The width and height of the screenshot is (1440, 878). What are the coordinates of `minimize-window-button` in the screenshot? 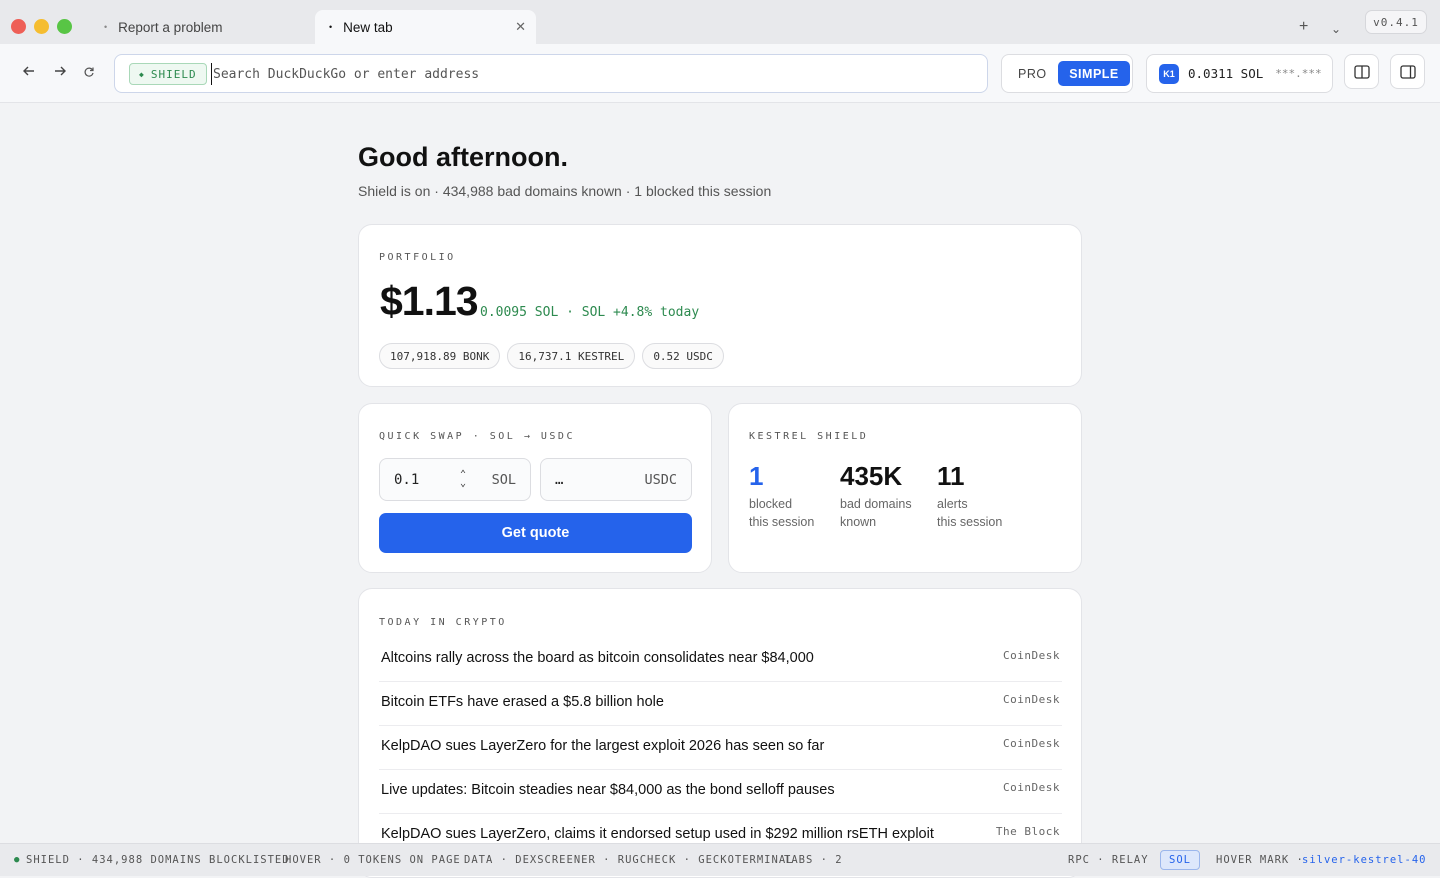 It's located at (41, 26).